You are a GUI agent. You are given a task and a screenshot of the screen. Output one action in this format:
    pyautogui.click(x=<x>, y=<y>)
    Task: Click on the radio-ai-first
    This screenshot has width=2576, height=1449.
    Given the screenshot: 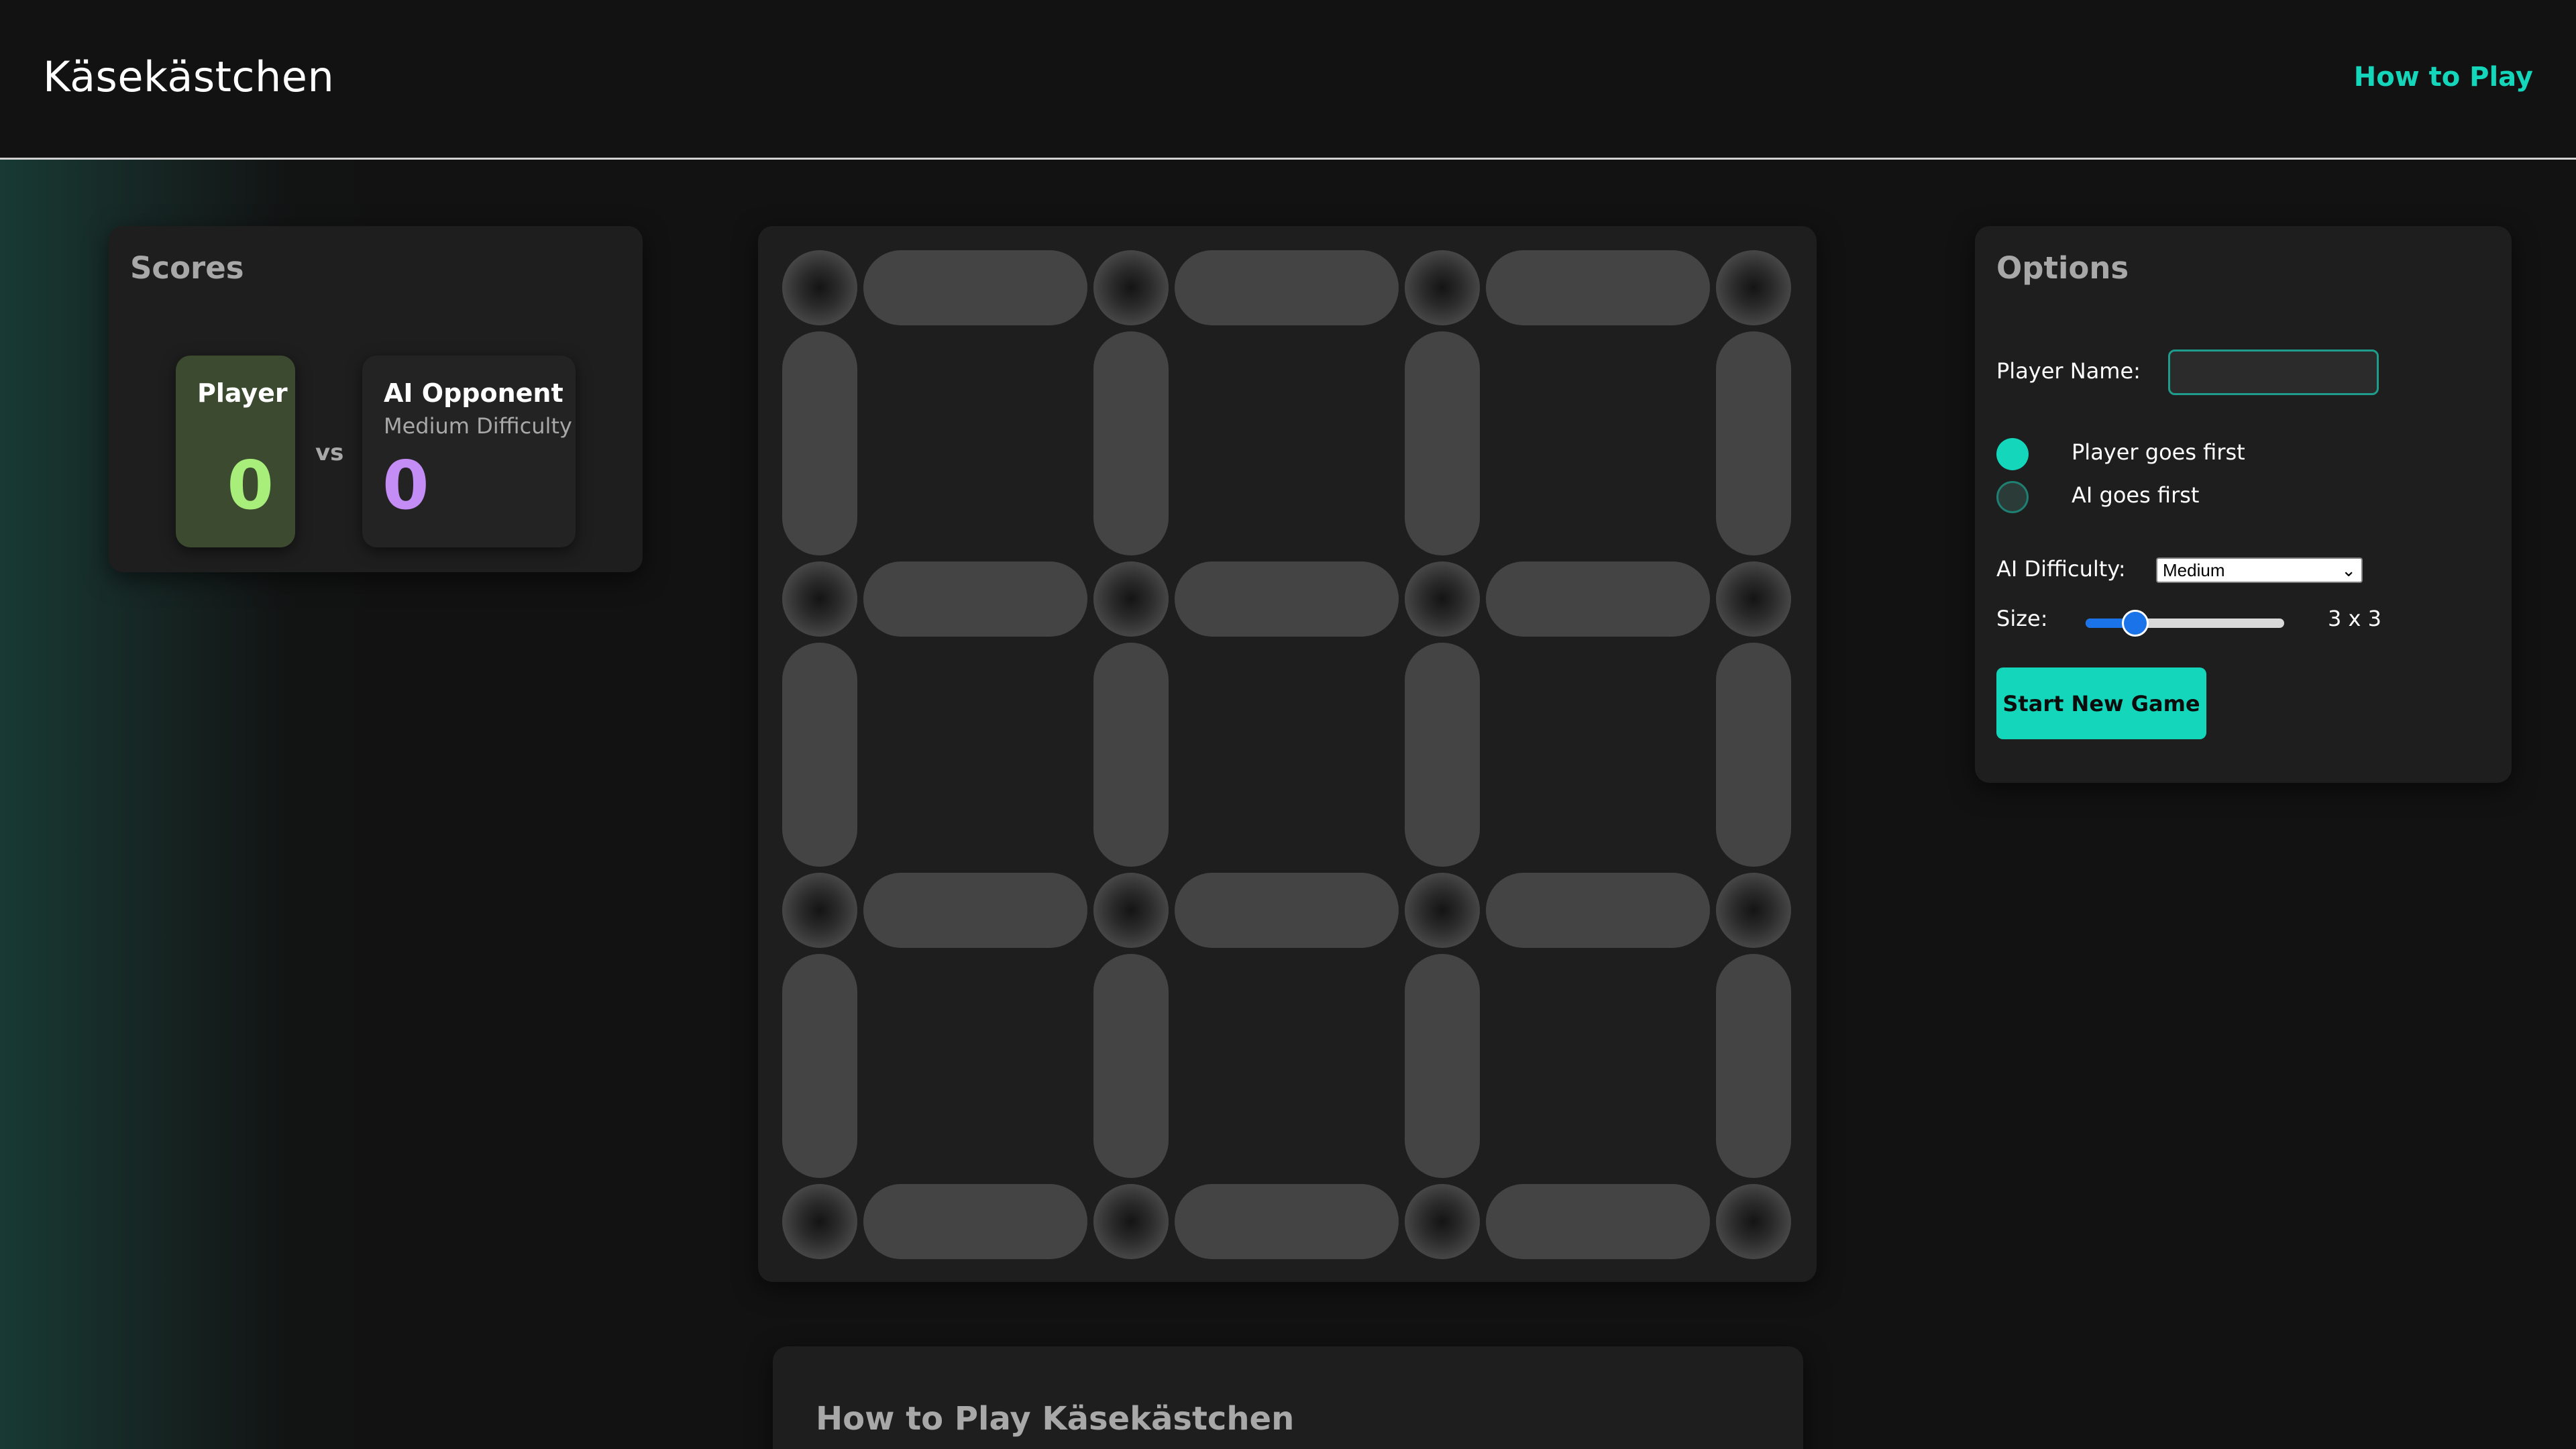 What is the action you would take?
    pyautogui.click(x=2012, y=497)
    